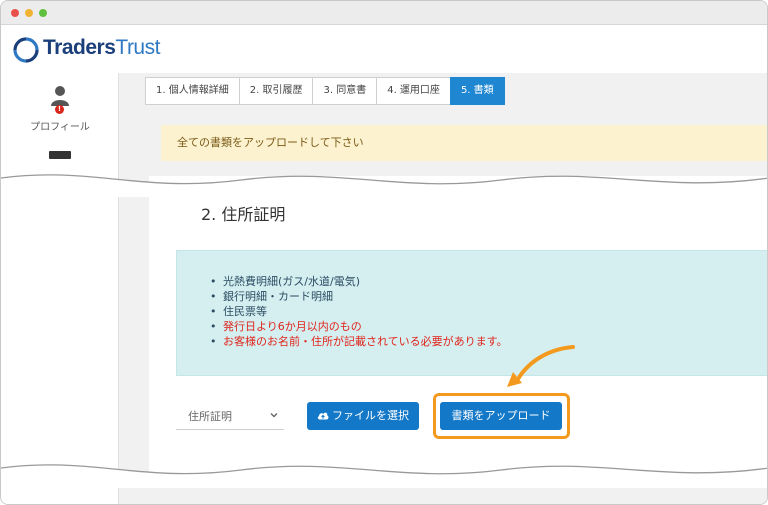 Image resolution: width=768 pixels, height=505 pixels. Describe the element at coordinates (60, 288) in the screenshot. I see `sidebar: ! プロフィール` at that location.